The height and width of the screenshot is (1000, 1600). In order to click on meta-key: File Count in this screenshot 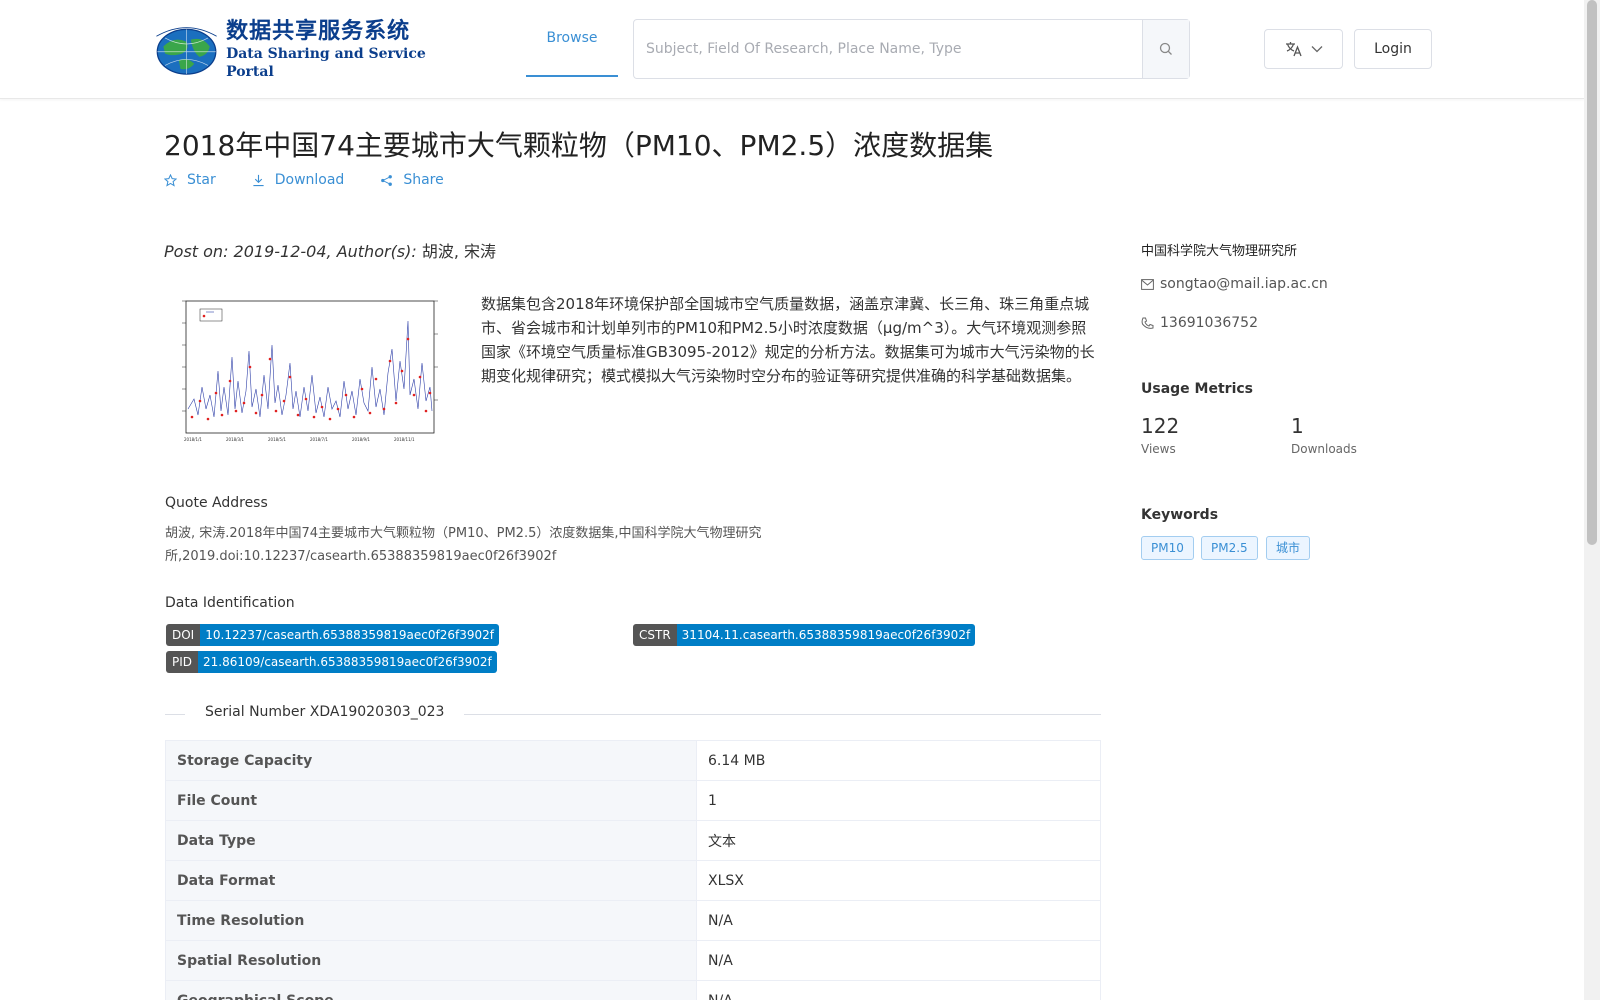, I will do `click(431, 800)`.